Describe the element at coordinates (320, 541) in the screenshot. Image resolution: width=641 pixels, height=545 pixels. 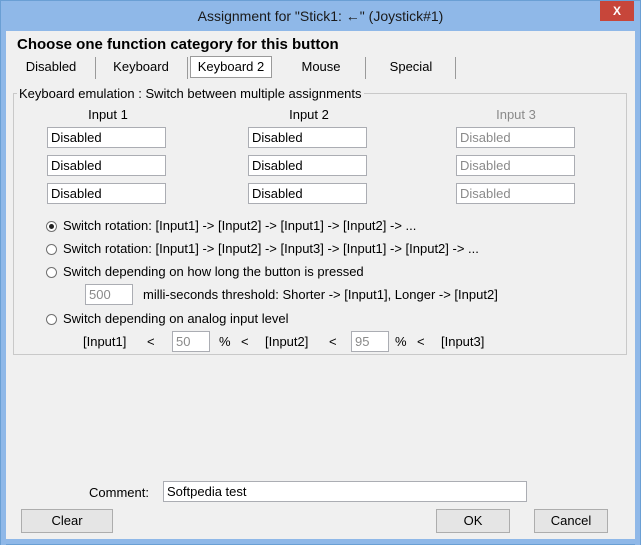
I see `window-frame-bottom` at that location.